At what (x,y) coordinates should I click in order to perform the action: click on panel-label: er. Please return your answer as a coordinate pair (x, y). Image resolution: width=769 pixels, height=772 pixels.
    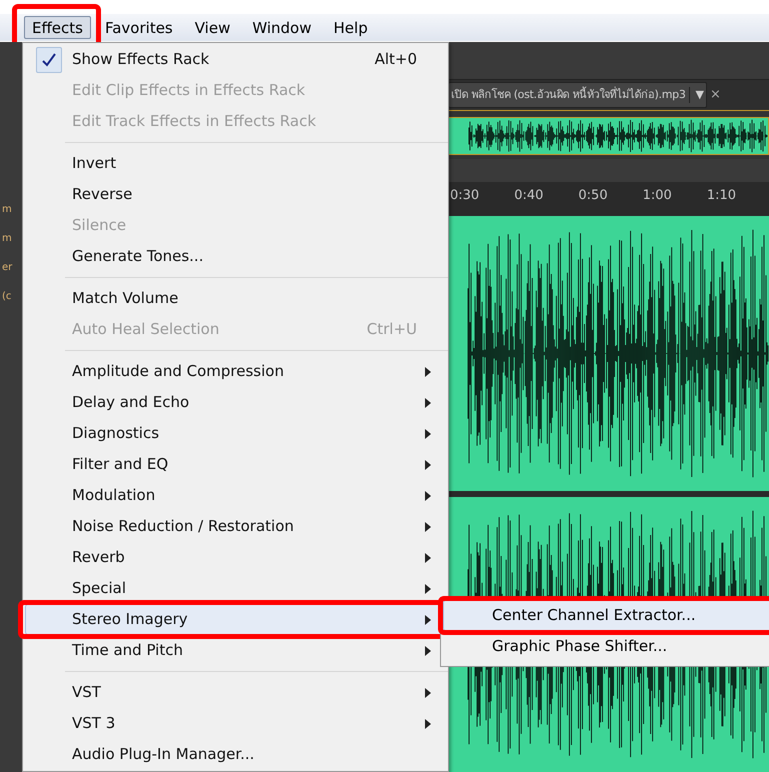
    Looking at the image, I should click on (6, 268).